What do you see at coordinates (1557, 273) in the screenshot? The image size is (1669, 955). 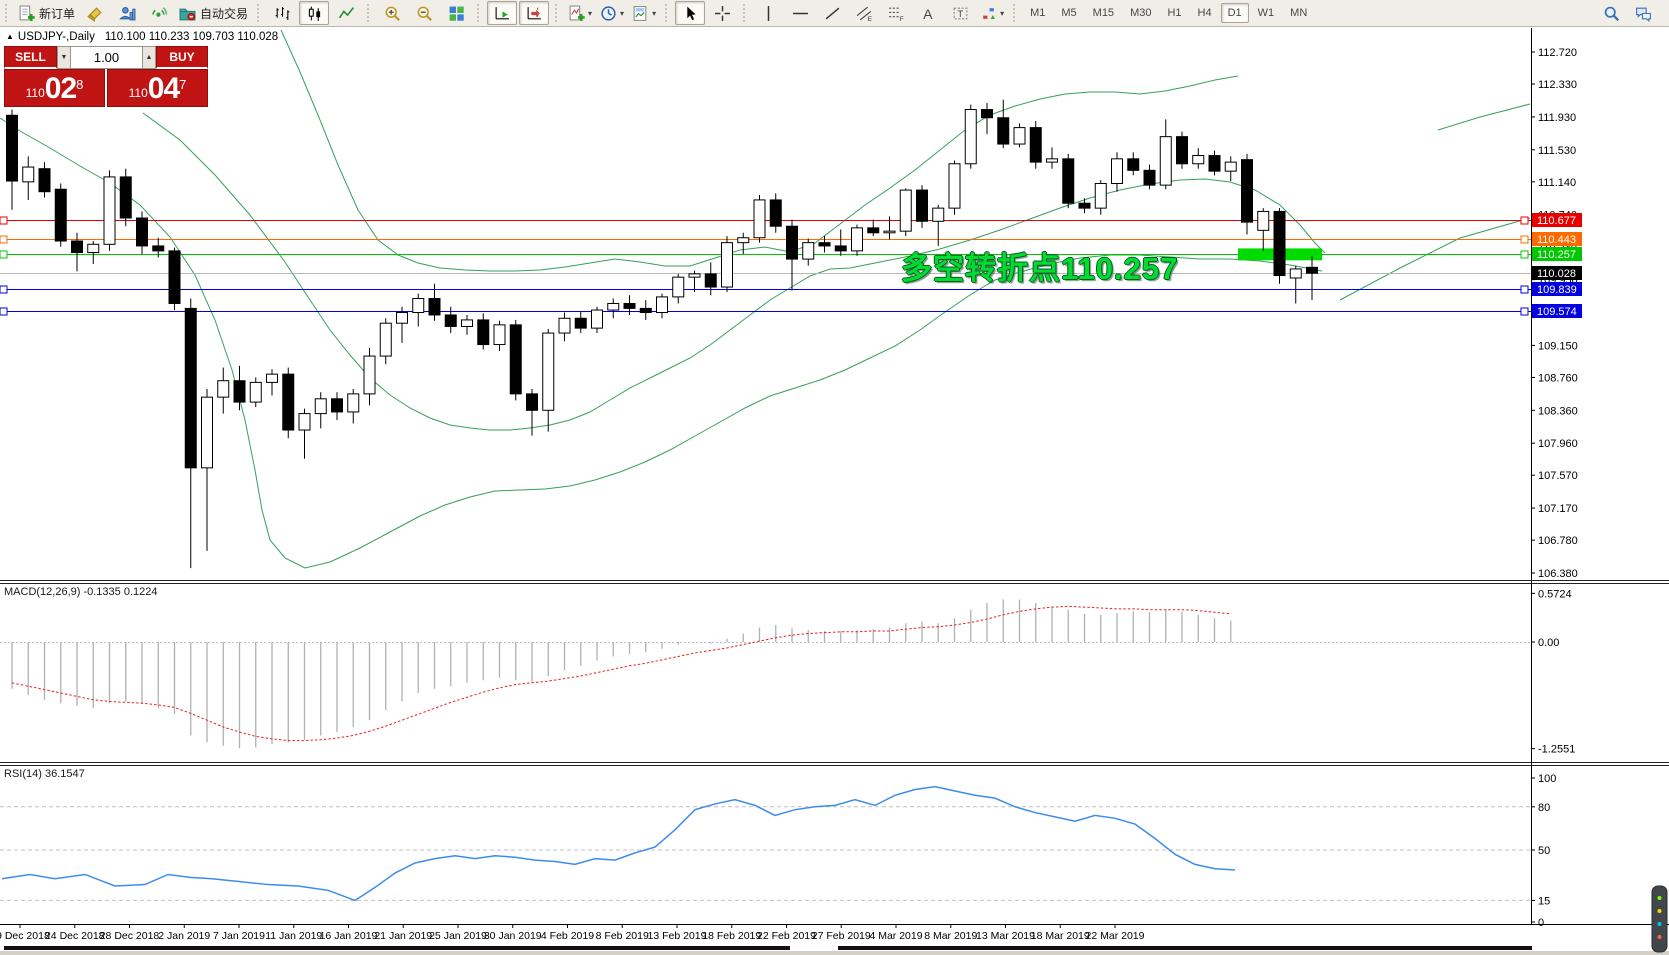 I see `price-line-label-110.028: 110.028` at bounding box center [1557, 273].